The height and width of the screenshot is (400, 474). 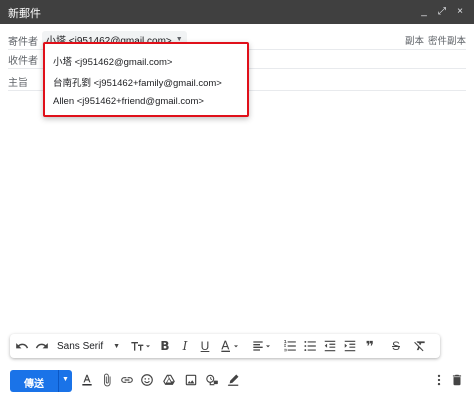 I want to click on emoji-icon, so click(x=147, y=380).